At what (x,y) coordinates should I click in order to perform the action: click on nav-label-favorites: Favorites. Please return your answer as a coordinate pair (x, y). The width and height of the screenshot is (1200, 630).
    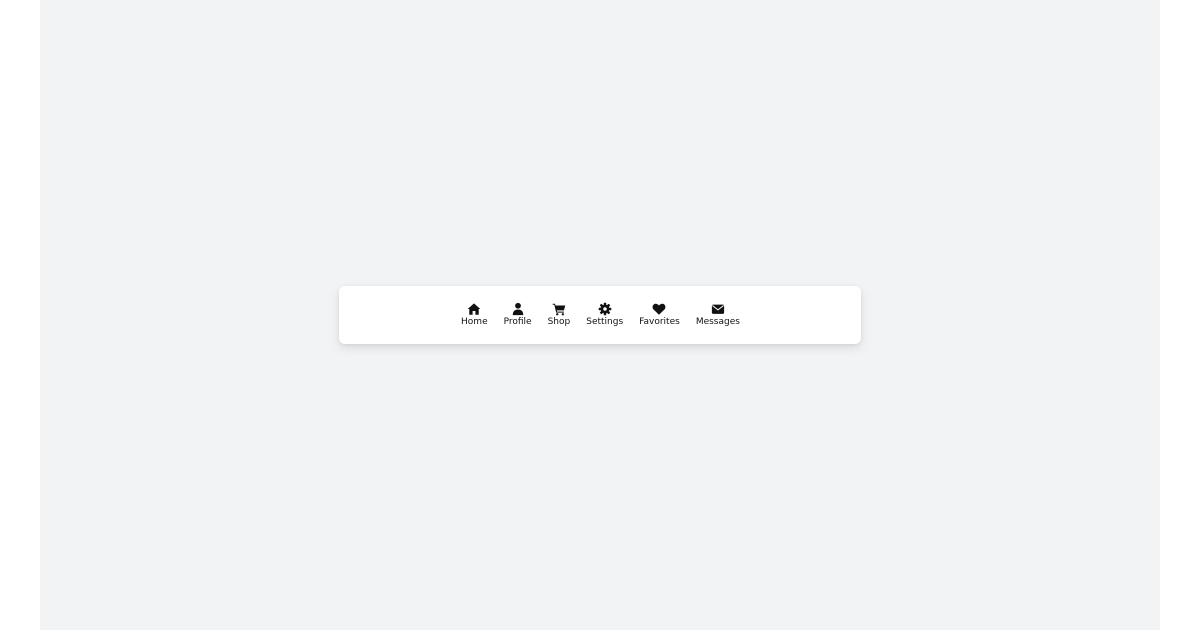
    Looking at the image, I should click on (659, 322).